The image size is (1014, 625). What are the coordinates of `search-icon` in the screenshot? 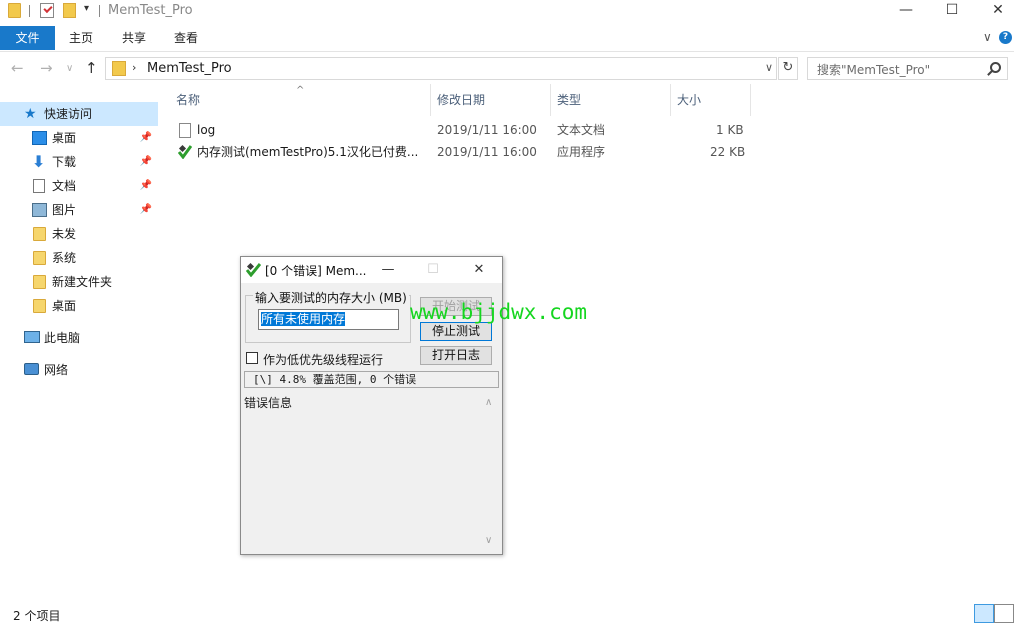 It's located at (995, 67).